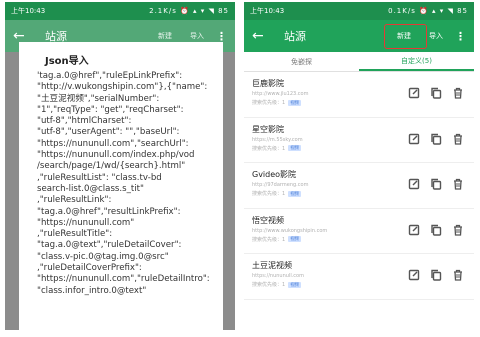 The width and height of the screenshot is (480, 337). I want to click on source-row: 星空影院 https://m.55sky.com 搜索优先级：1 视频, so click(359, 140).